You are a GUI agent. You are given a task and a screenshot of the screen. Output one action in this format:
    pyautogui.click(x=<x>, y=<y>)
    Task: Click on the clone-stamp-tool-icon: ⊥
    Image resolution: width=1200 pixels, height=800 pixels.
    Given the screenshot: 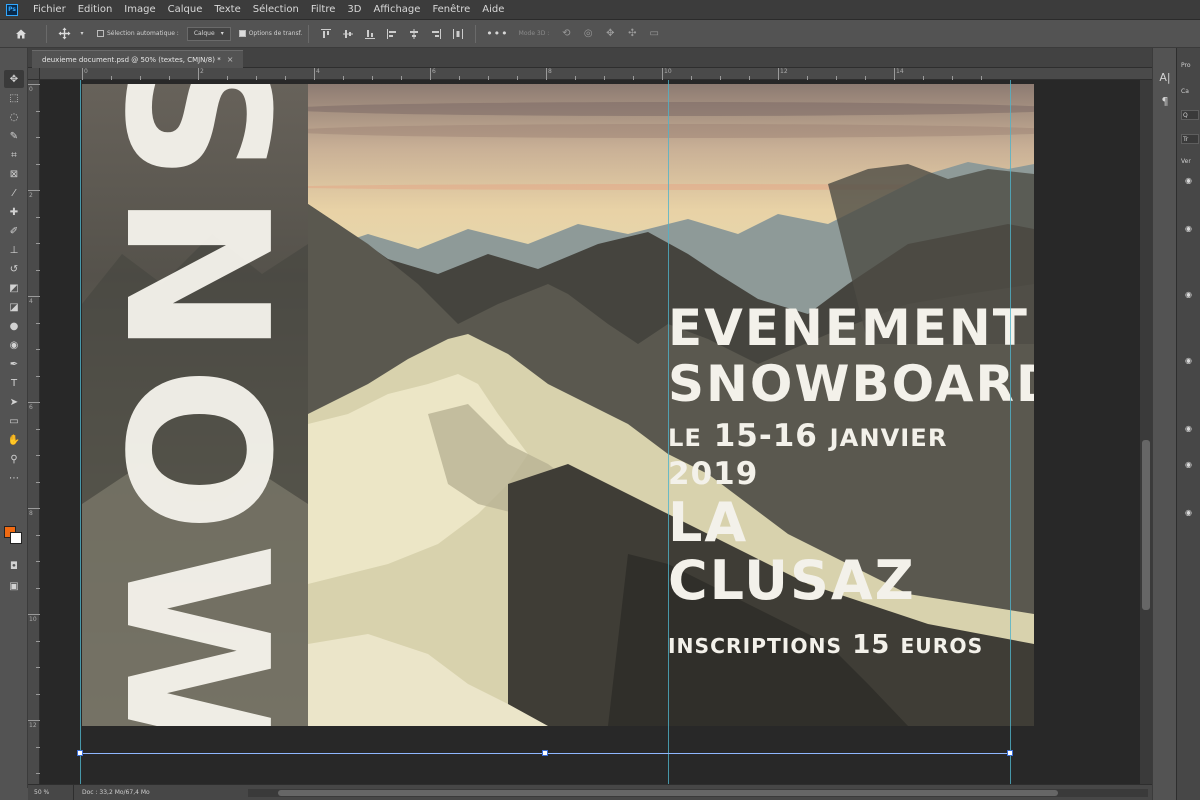 What is the action you would take?
    pyautogui.click(x=14, y=250)
    